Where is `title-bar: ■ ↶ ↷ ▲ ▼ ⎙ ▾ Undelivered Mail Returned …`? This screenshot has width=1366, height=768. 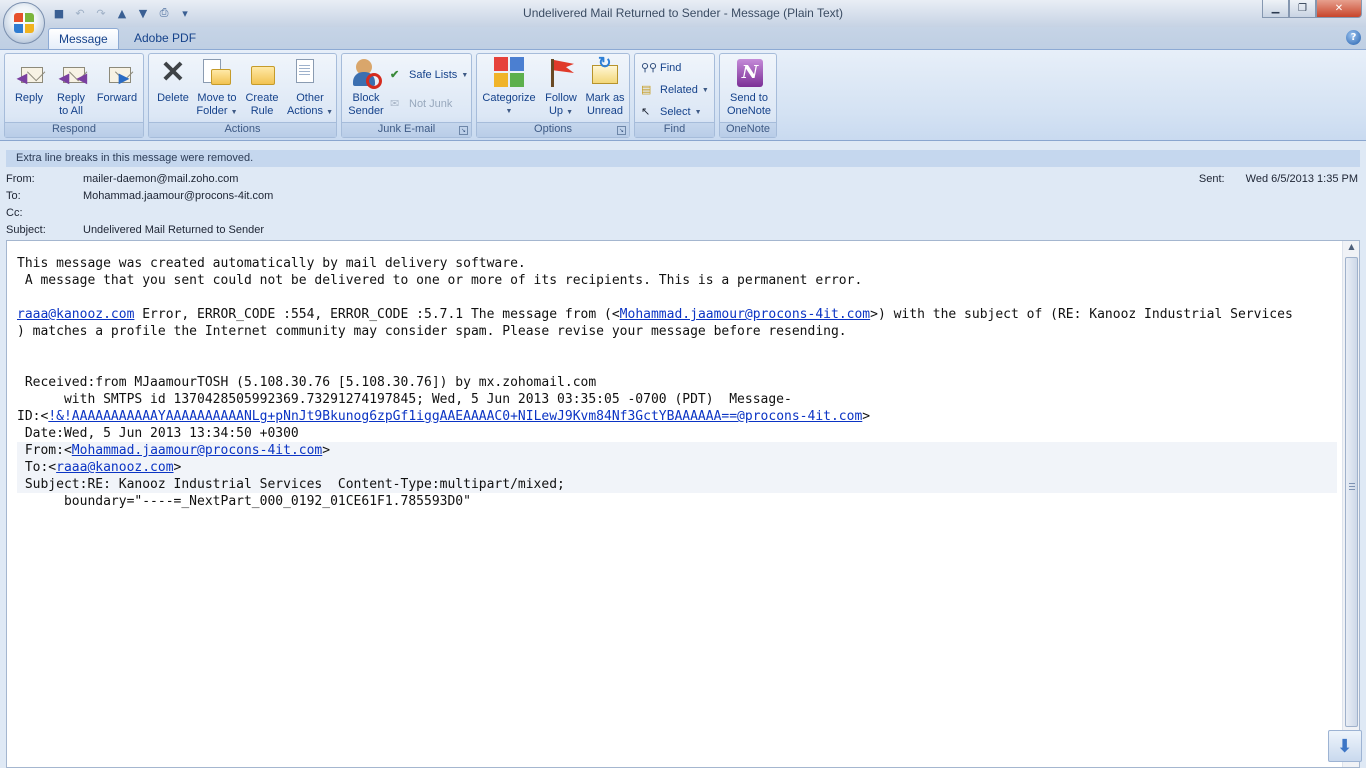
title-bar: ■ ↶ ↷ ▲ ▼ ⎙ ▾ Undelivered Mail Returned … is located at coordinates (683, 13).